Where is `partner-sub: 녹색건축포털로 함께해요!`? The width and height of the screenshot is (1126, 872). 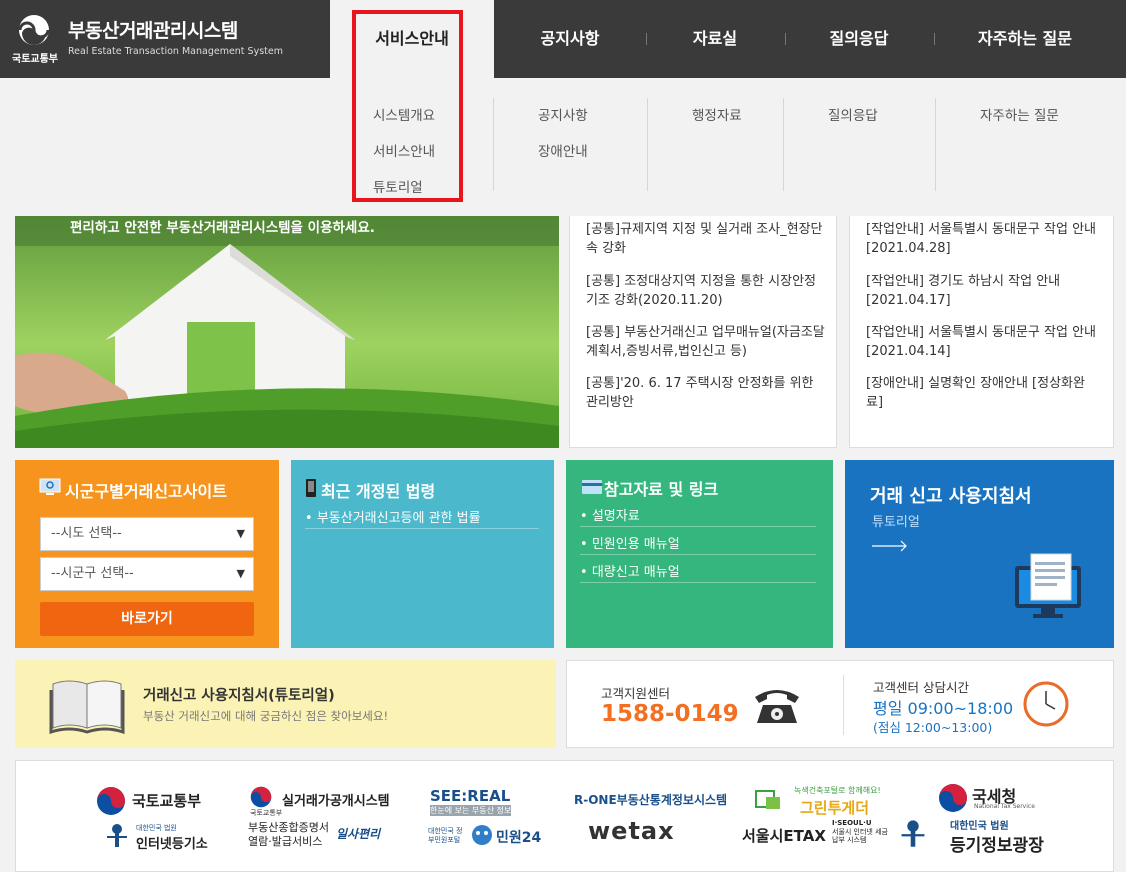
partner-sub: 녹색건축포털로 함께해요! is located at coordinates (837, 790).